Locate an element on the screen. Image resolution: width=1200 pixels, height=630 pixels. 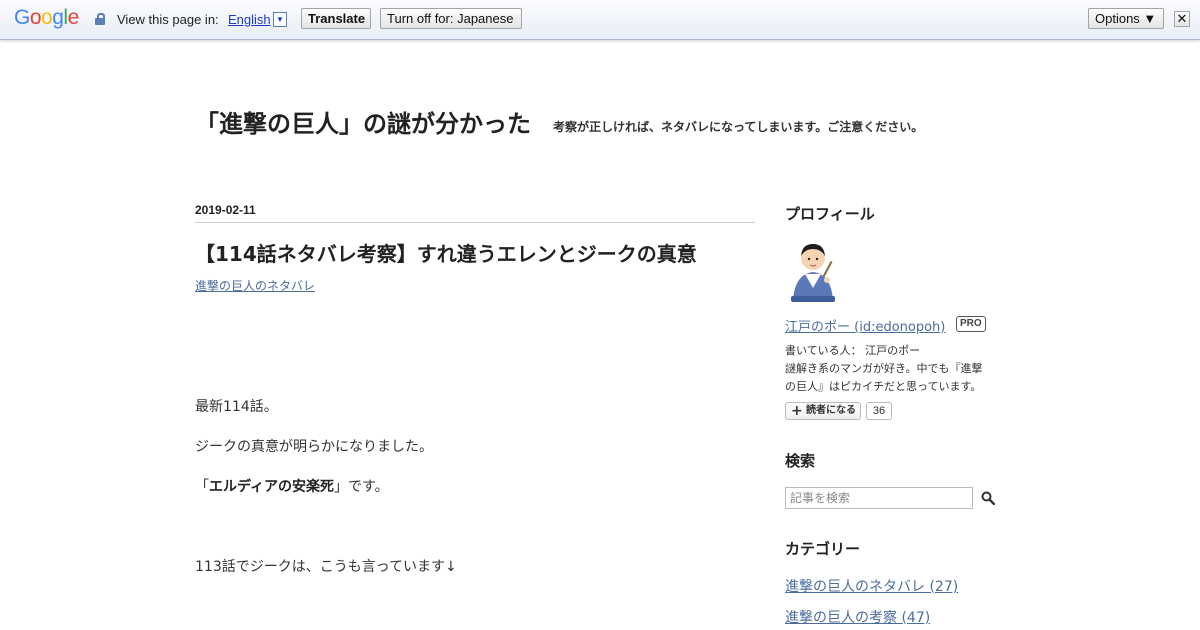
avatar is located at coordinates (813, 271).